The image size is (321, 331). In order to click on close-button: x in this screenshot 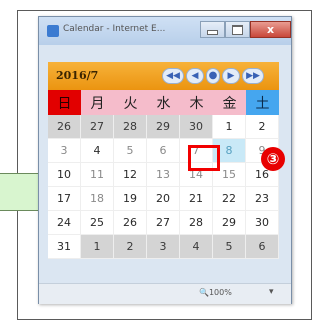, I will do `click(270, 29)`.